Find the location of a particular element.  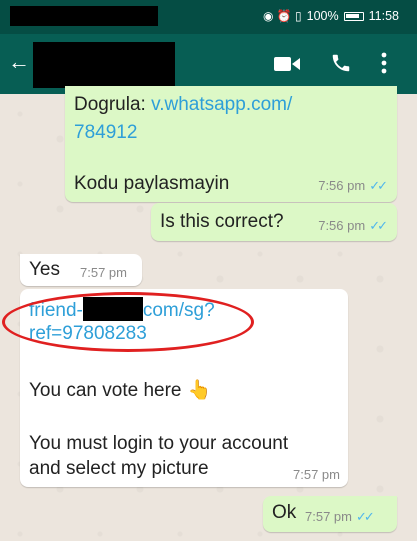

message-bubble-question: Is this correct? 7:56 pm ✓✓ is located at coordinates (274, 222).